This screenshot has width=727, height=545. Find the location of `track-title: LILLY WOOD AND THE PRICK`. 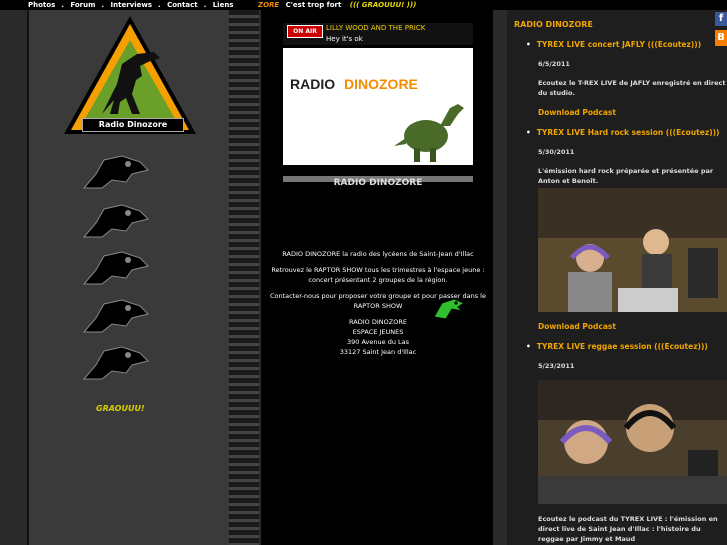

track-title: LILLY WOOD AND THE PRICK is located at coordinates (376, 28).